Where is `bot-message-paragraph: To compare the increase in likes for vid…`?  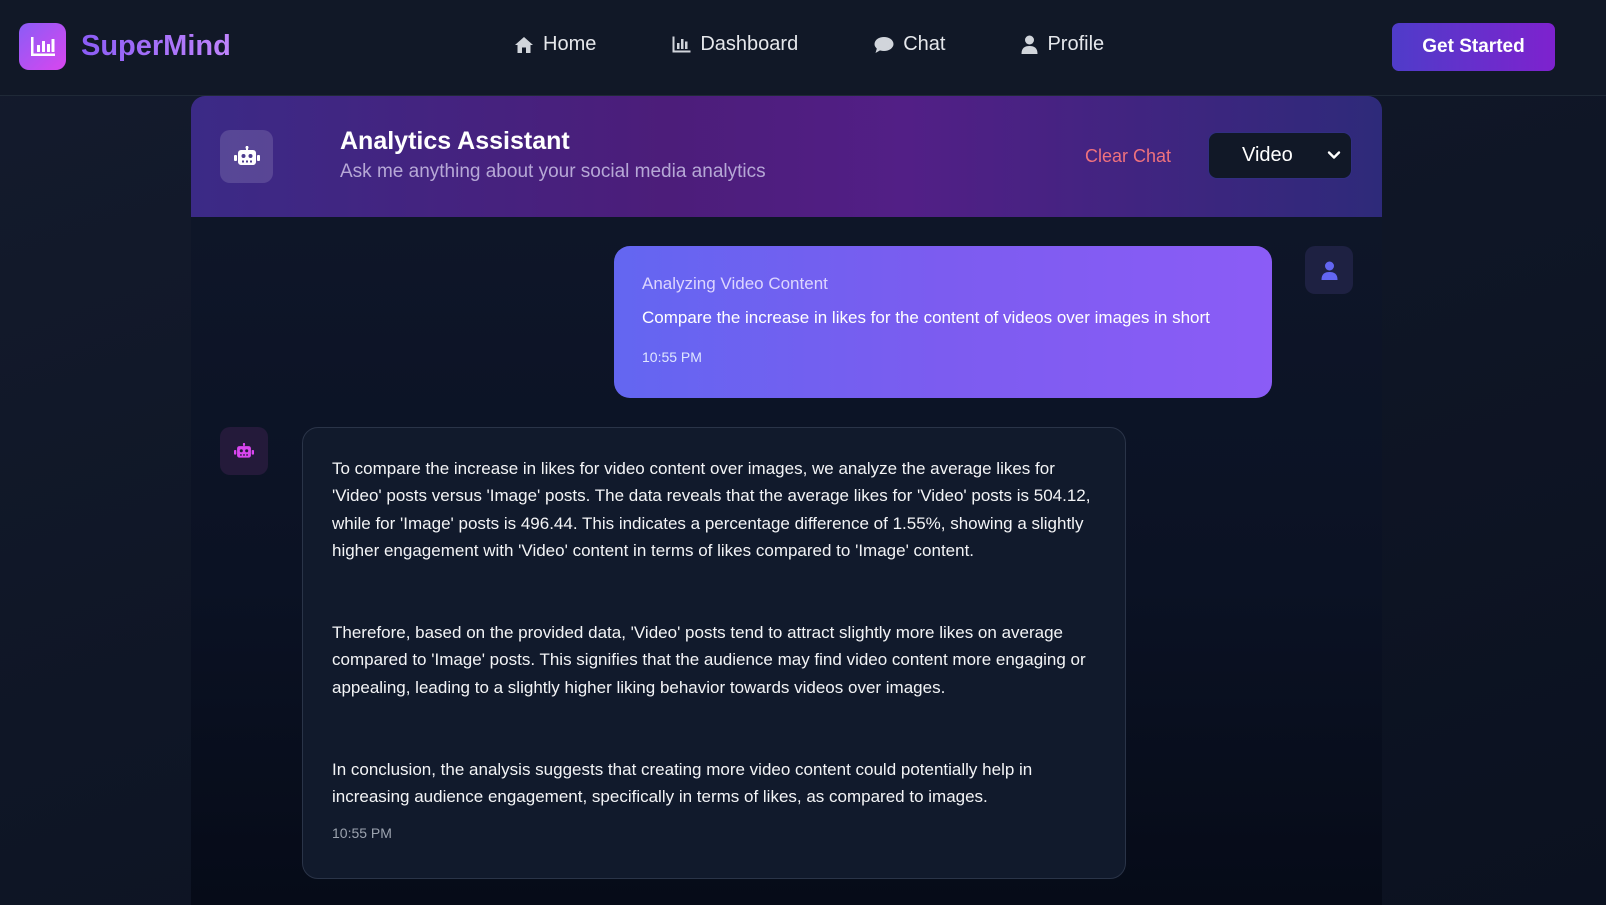
bot-message-paragraph: To compare the increase in likes for vid… is located at coordinates (711, 510).